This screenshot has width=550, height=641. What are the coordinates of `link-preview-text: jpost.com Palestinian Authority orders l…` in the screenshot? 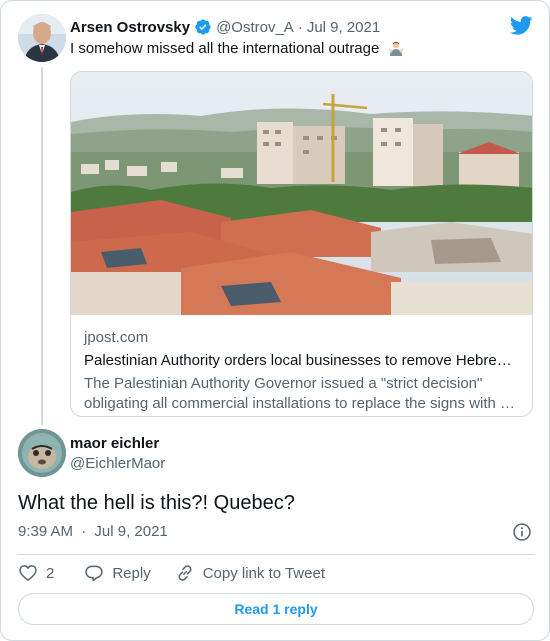 It's located at (304, 371).